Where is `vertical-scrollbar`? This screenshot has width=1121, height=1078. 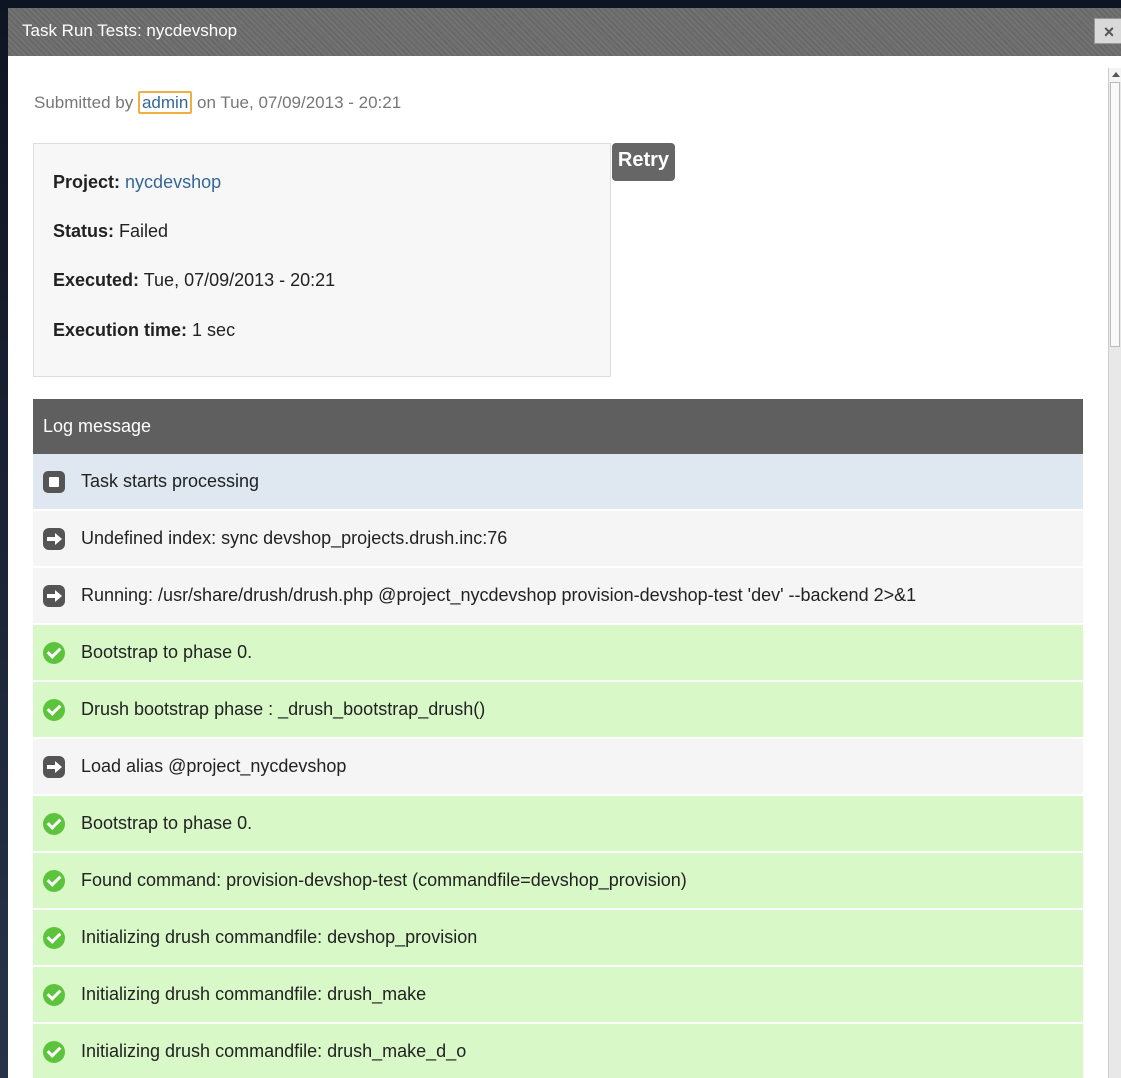 vertical-scrollbar is located at coordinates (1114, 573).